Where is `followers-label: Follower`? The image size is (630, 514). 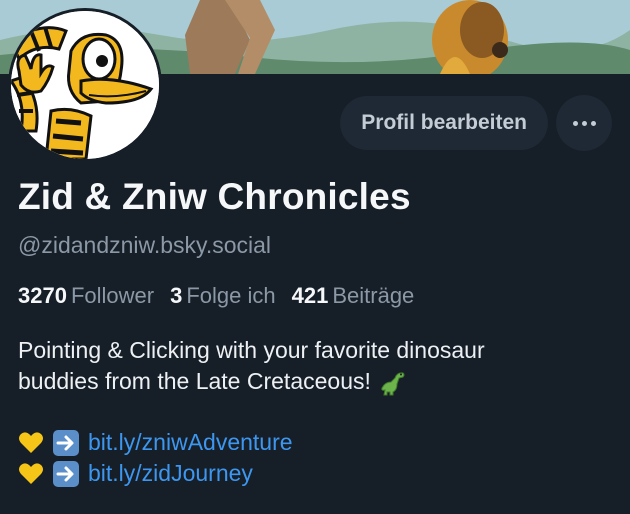
followers-label: Follower is located at coordinates (112, 295).